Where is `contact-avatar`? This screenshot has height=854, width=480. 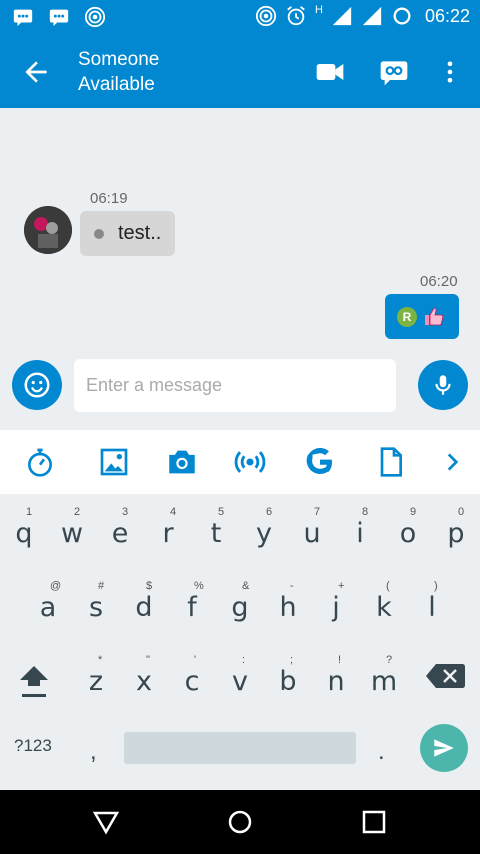 contact-avatar is located at coordinates (48, 230).